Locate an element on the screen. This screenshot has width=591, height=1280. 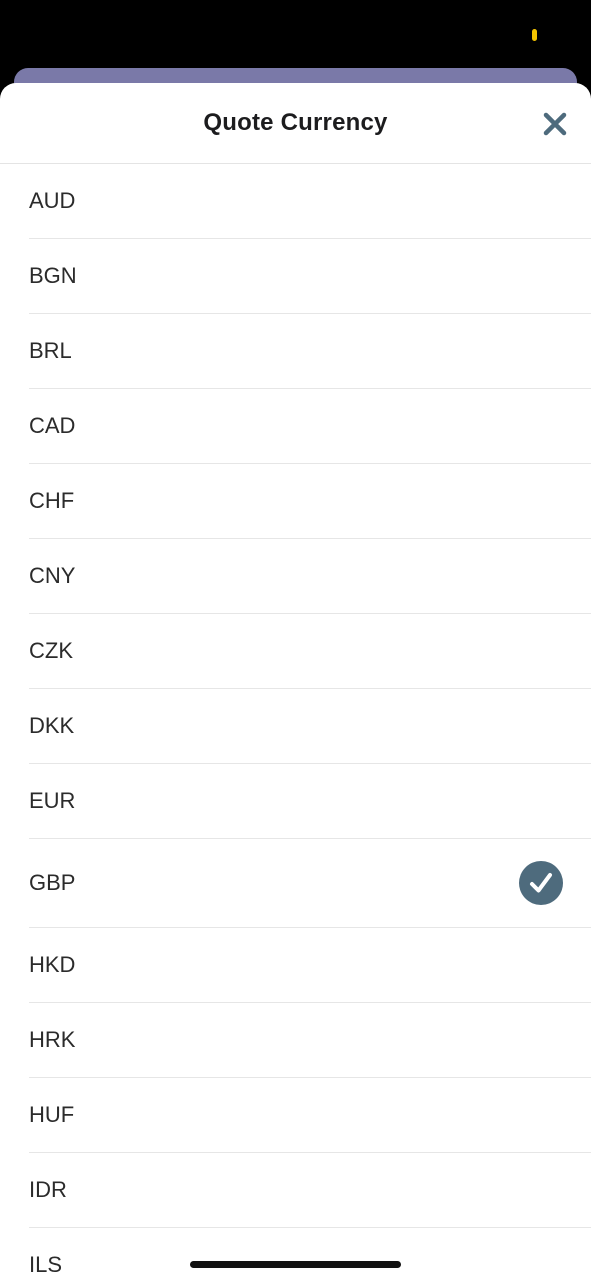
currency-row-brl: BRL is located at coordinates (310, 351).